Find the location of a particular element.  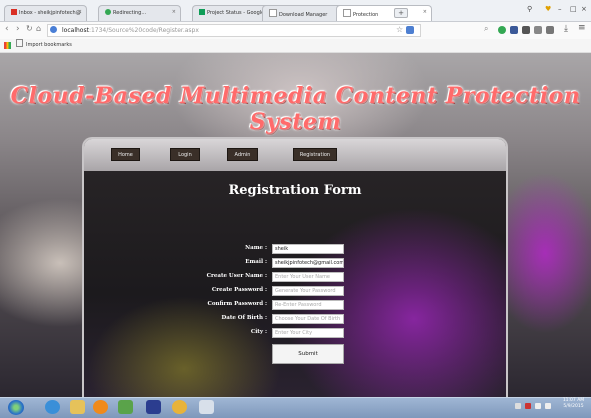

file-explorer-icon is located at coordinates (77, 407).